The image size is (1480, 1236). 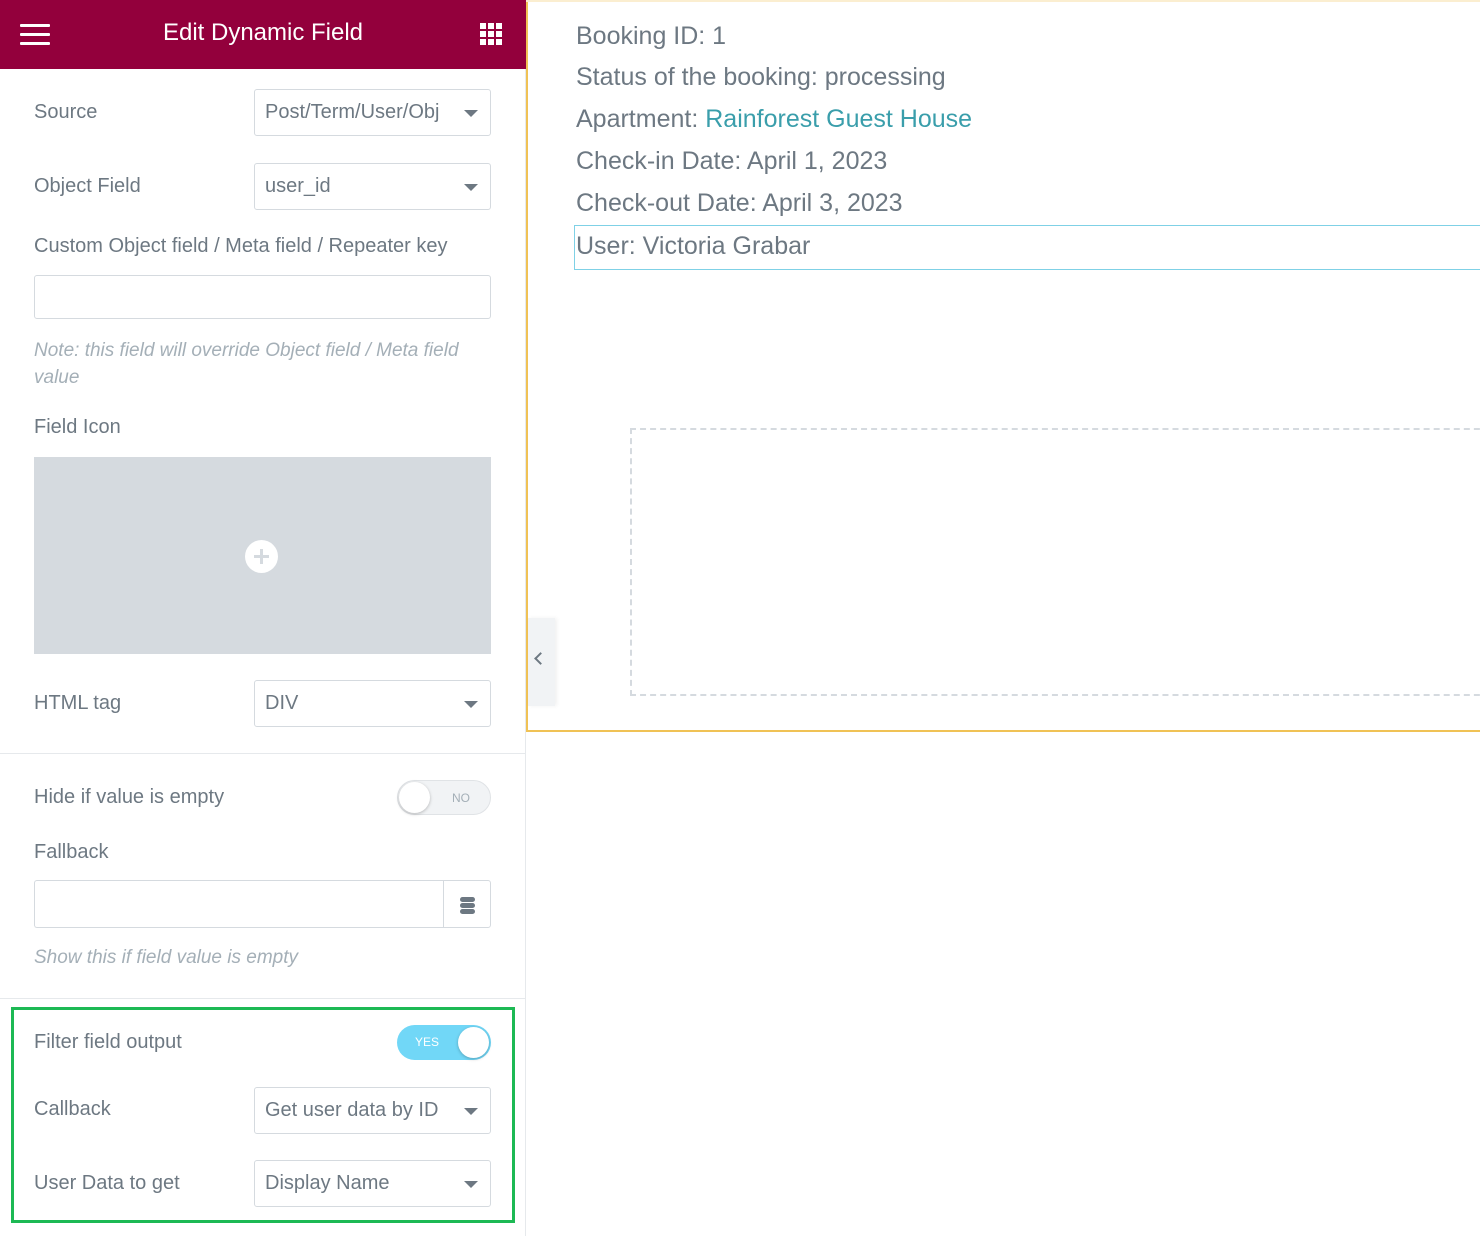 I want to click on panel-header: Edit Dynamic Field, so click(x=263, y=34).